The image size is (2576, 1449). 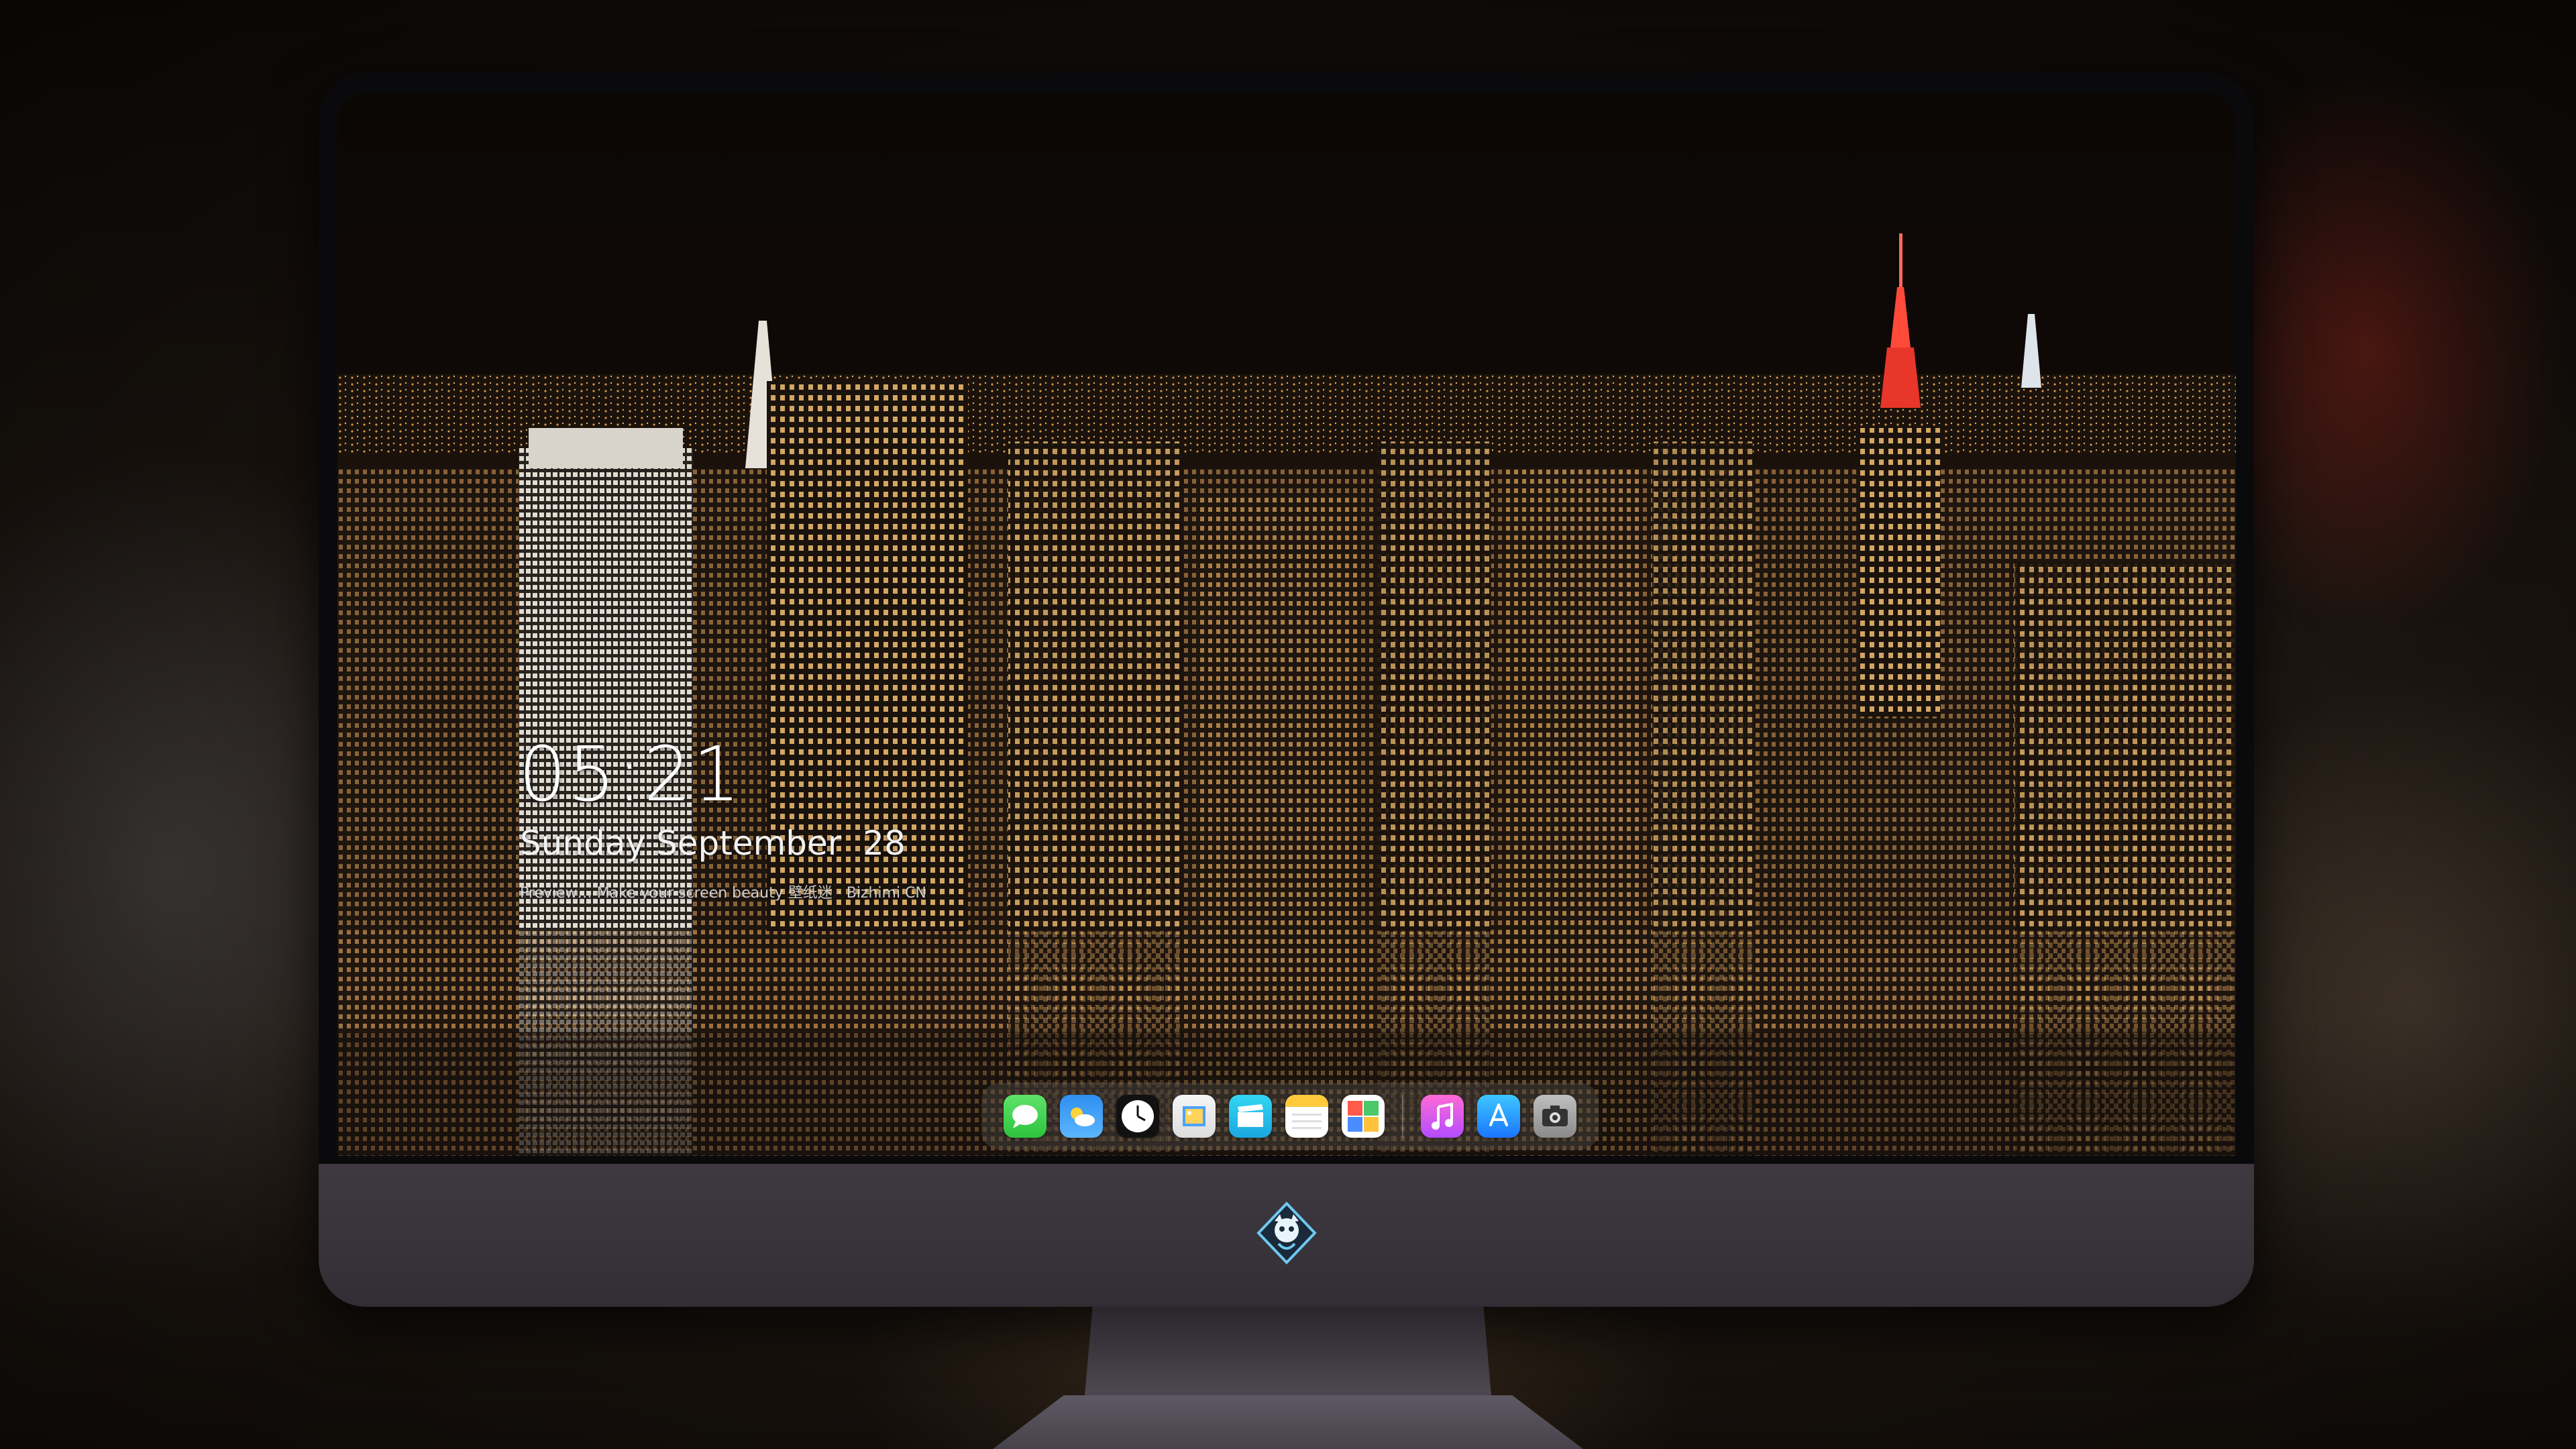 I want to click on photobooth-icon, so click(x=1363, y=1116).